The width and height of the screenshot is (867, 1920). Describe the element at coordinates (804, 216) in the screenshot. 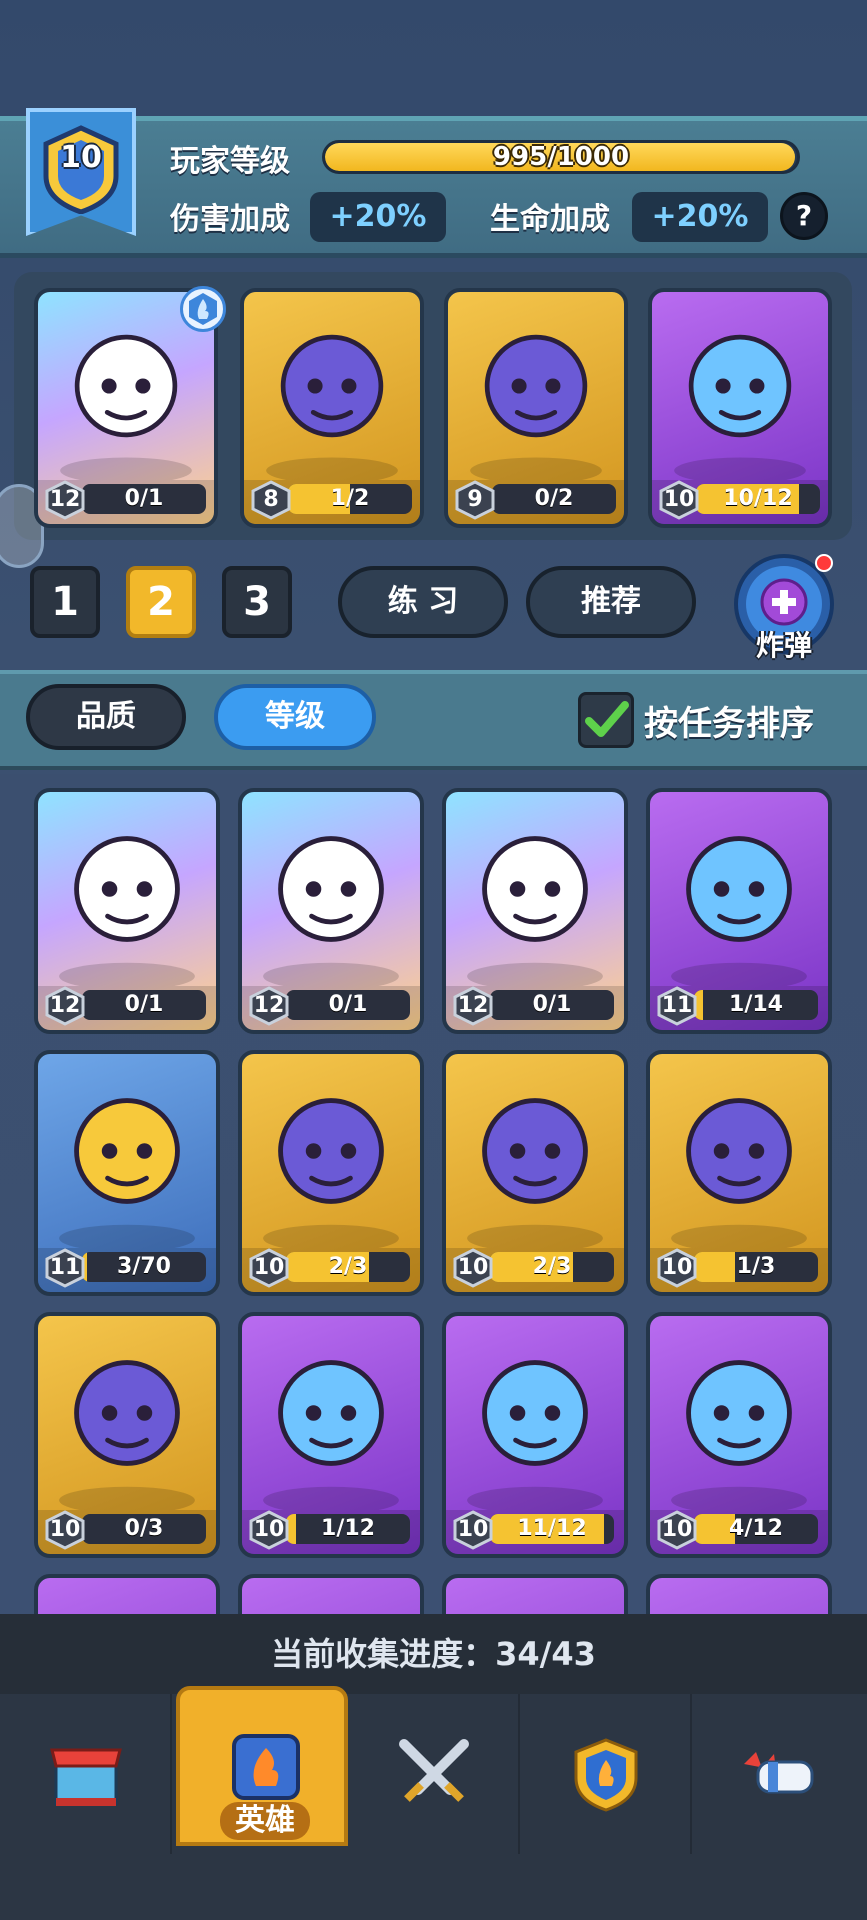

I see `help-button: ?` at that location.